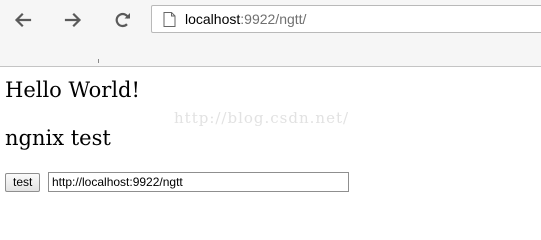 The image size is (541, 240). What do you see at coordinates (270, 62) in the screenshot?
I see `bookmark-bar` at bounding box center [270, 62].